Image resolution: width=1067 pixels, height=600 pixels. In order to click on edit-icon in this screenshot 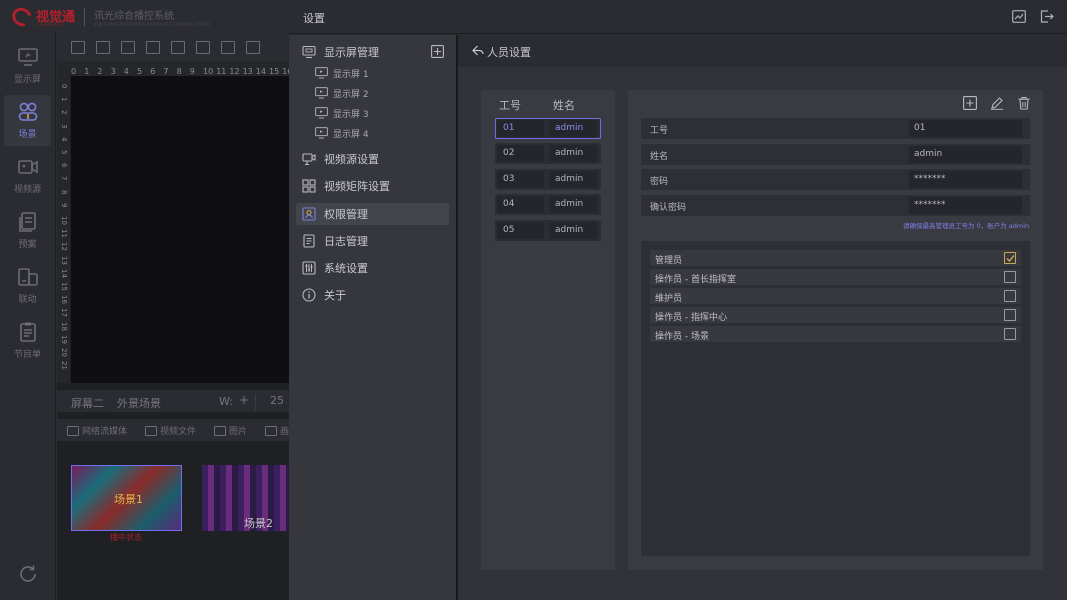, I will do `click(997, 103)`.